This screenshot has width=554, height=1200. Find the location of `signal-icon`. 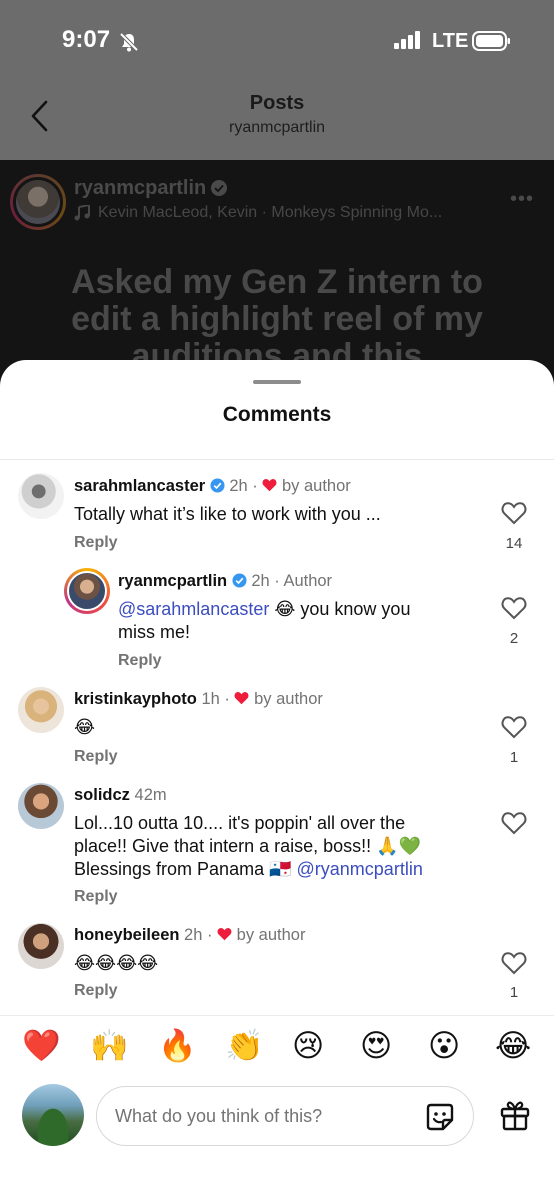

signal-icon is located at coordinates (407, 40).